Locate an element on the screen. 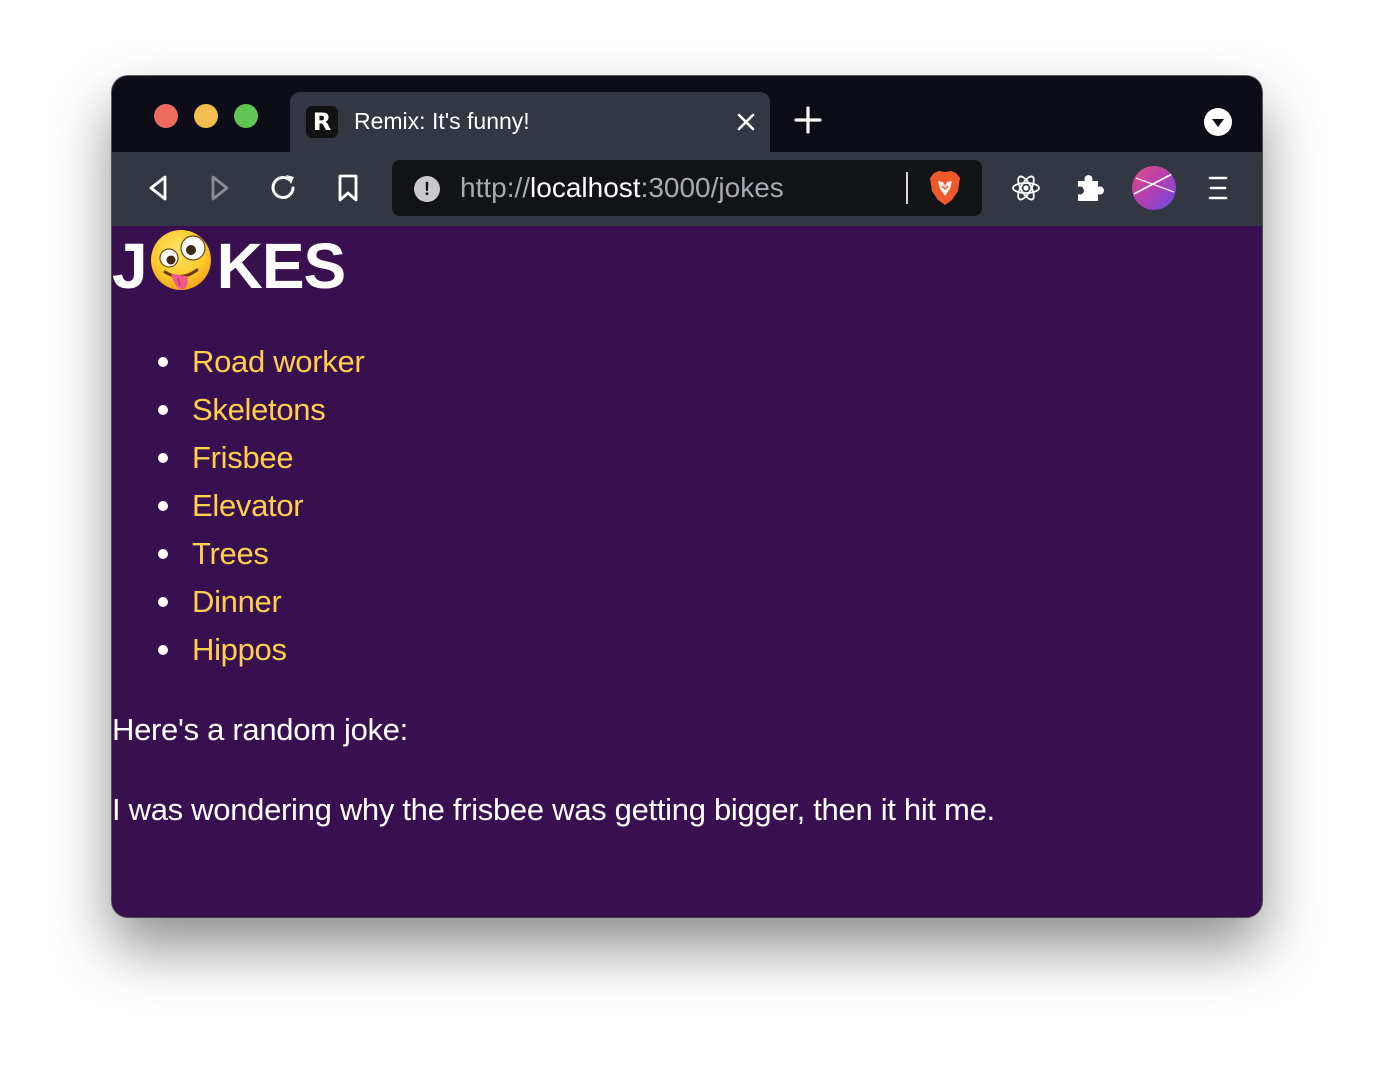  title-letter-j: J is located at coordinates (130, 266).